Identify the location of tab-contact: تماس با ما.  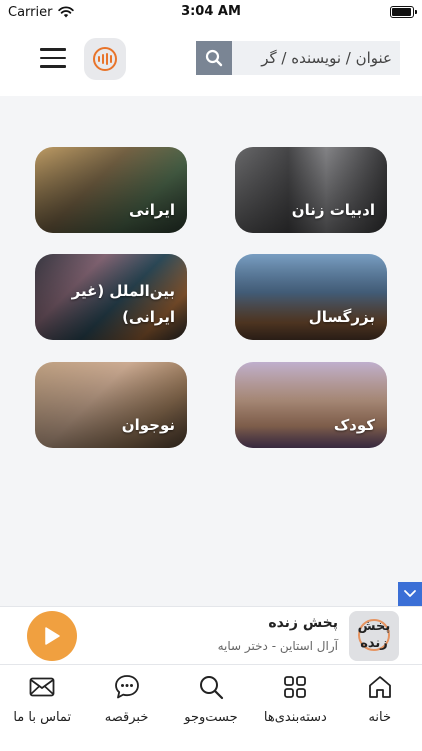
(42, 708).